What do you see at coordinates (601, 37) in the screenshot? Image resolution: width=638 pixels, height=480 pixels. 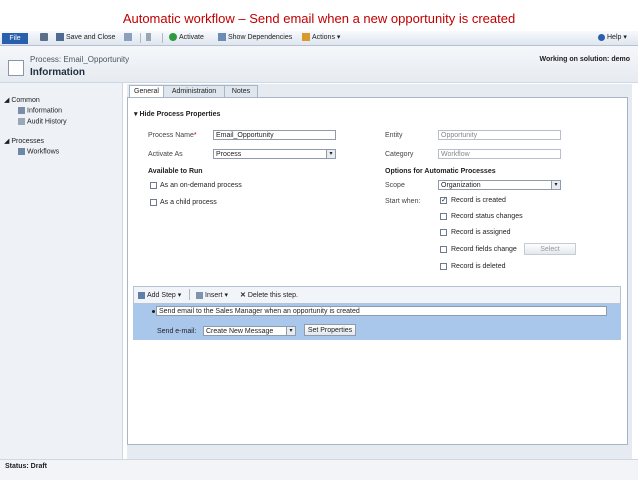 I see `help-icon` at bounding box center [601, 37].